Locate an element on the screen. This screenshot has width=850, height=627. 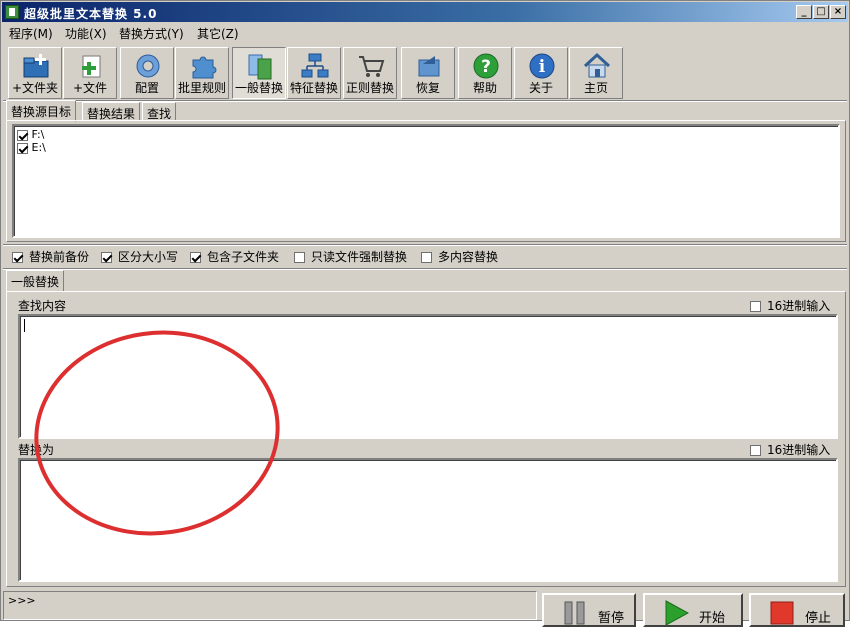
option-multi-content: 多内容替换 is located at coordinates (459, 256).